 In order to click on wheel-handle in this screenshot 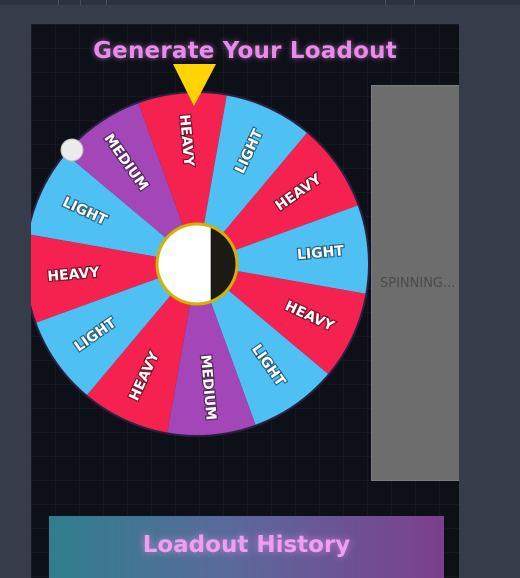, I will do `click(72, 150)`.